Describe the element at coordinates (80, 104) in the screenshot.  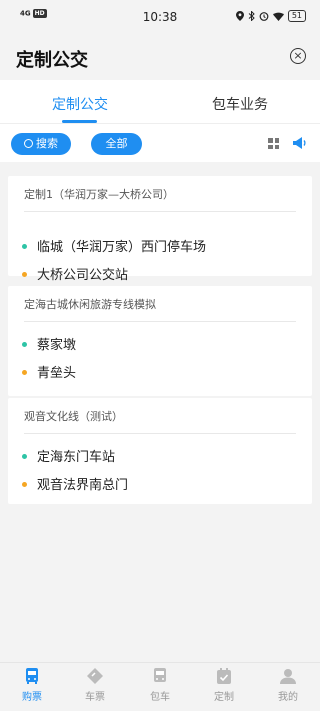
I see `tab-custom-bus: 定制公交` at that location.